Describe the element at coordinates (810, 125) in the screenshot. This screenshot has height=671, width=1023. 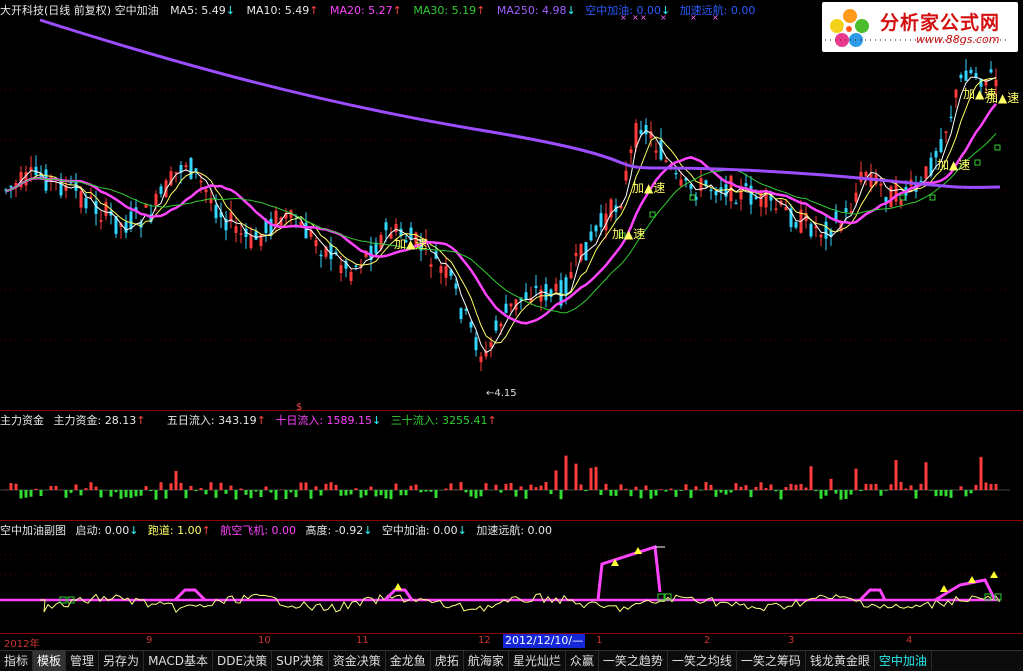
I see `signal-markers: ××××××` at that location.